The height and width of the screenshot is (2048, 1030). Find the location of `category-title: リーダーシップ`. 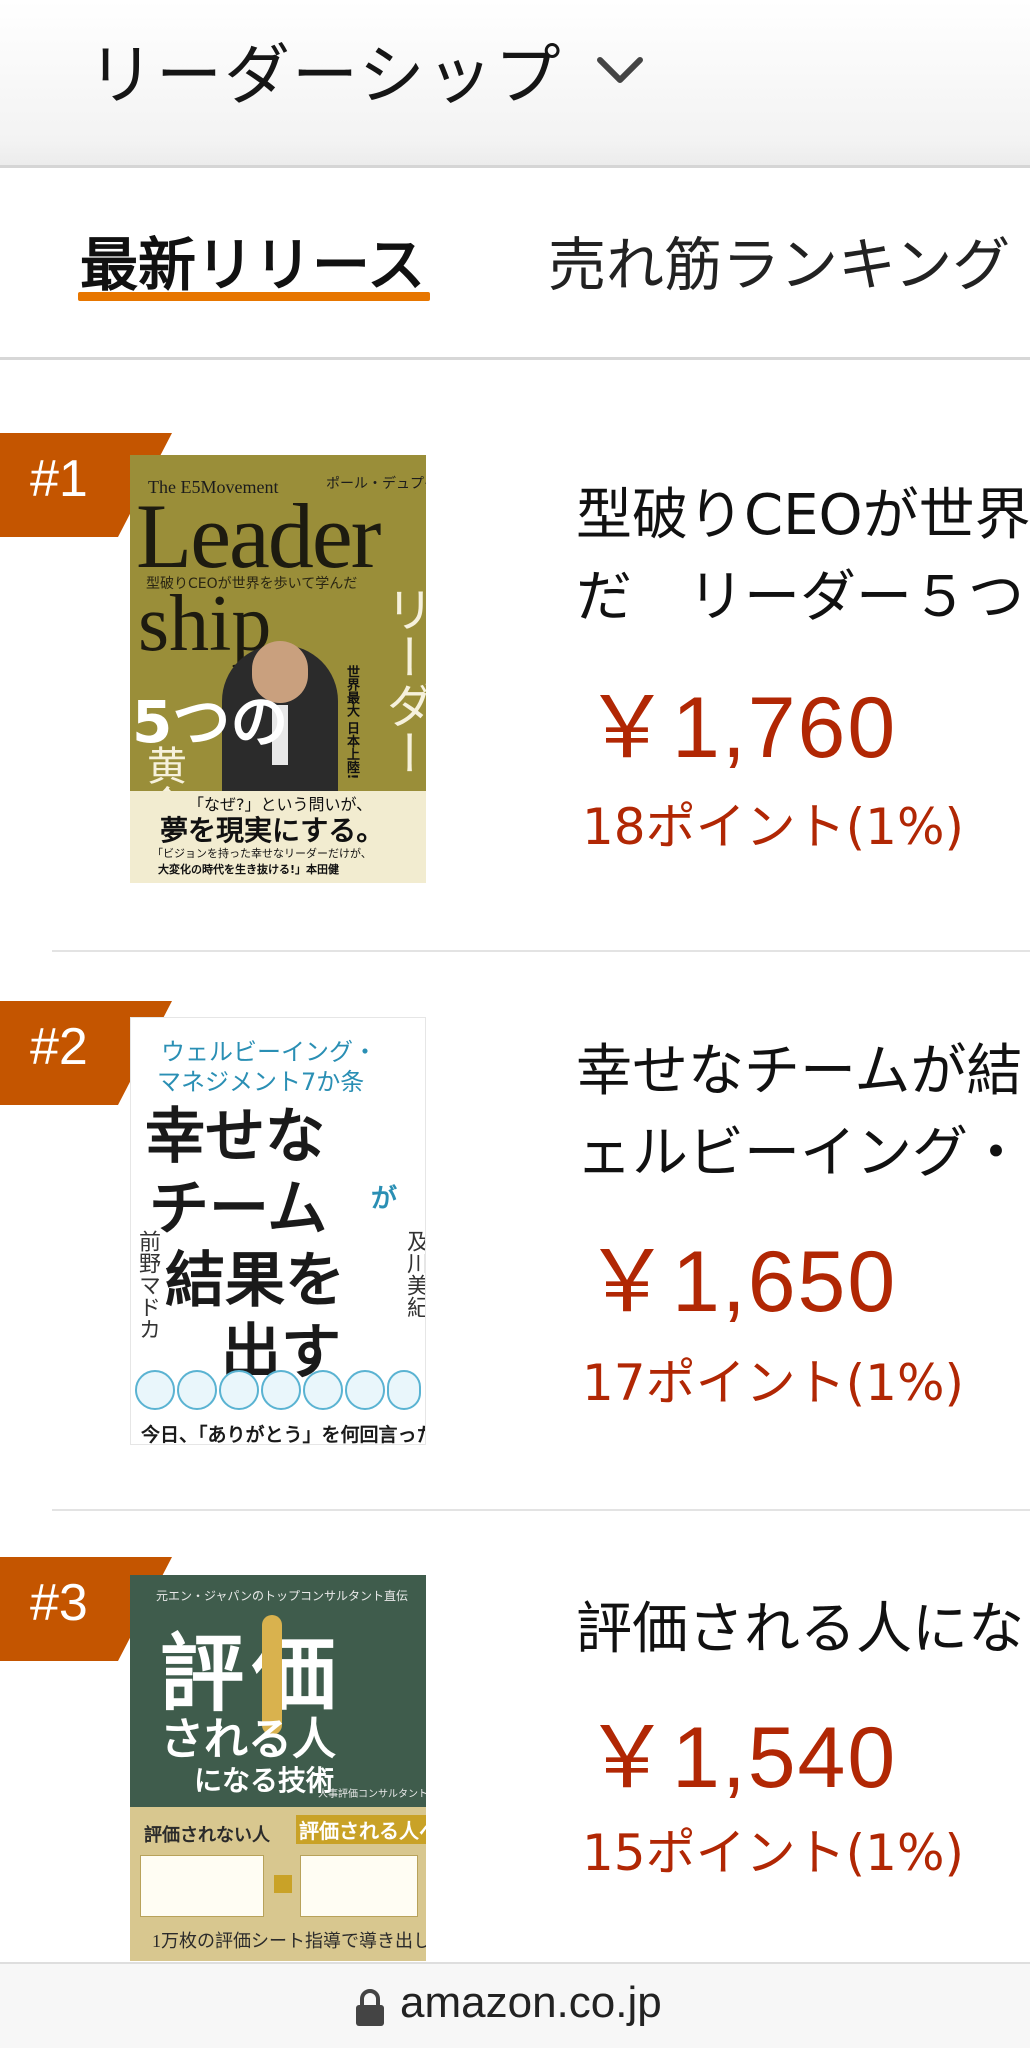

category-title: リーダーシップ is located at coordinates (325, 70).